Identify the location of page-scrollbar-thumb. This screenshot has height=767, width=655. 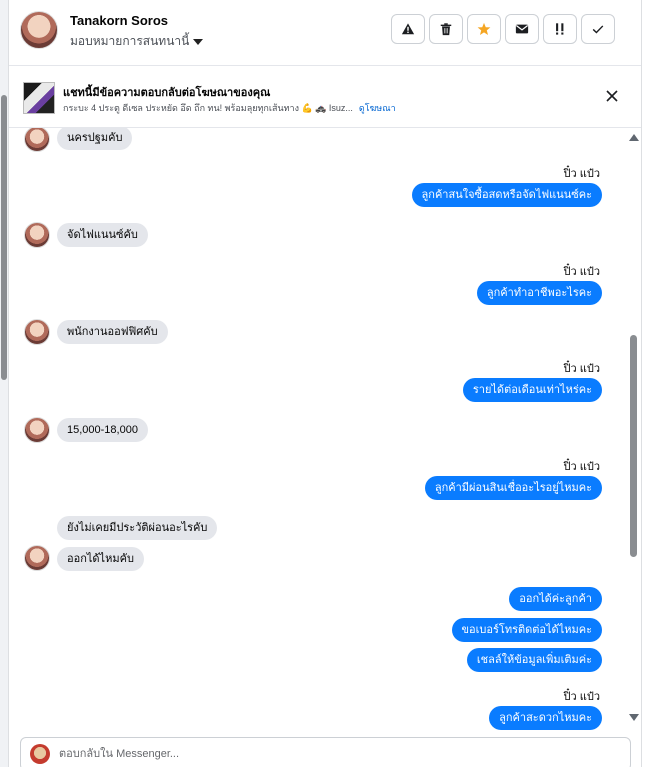
(4, 237).